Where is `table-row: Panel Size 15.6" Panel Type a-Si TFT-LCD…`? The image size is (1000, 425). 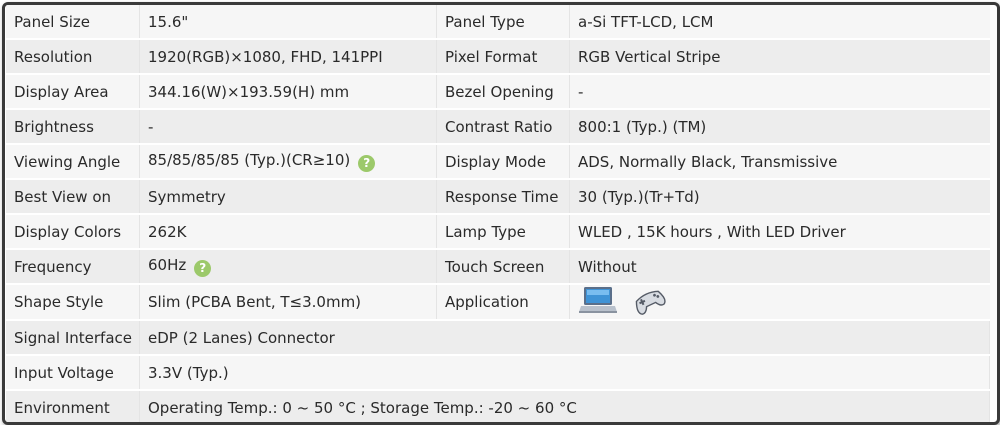
table-row: Panel Size 15.6" Panel Type a-Si TFT-LCD… is located at coordinates (498, 22).